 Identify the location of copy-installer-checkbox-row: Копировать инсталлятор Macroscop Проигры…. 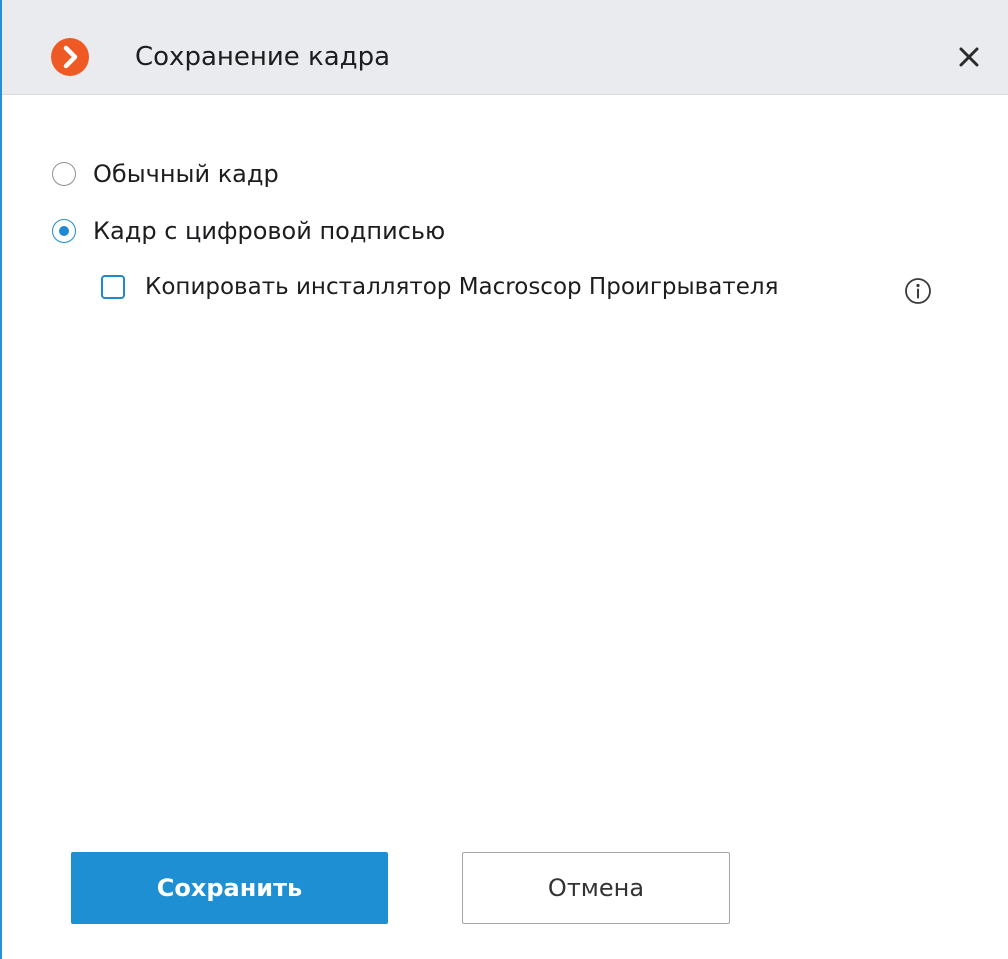
(439, 287).